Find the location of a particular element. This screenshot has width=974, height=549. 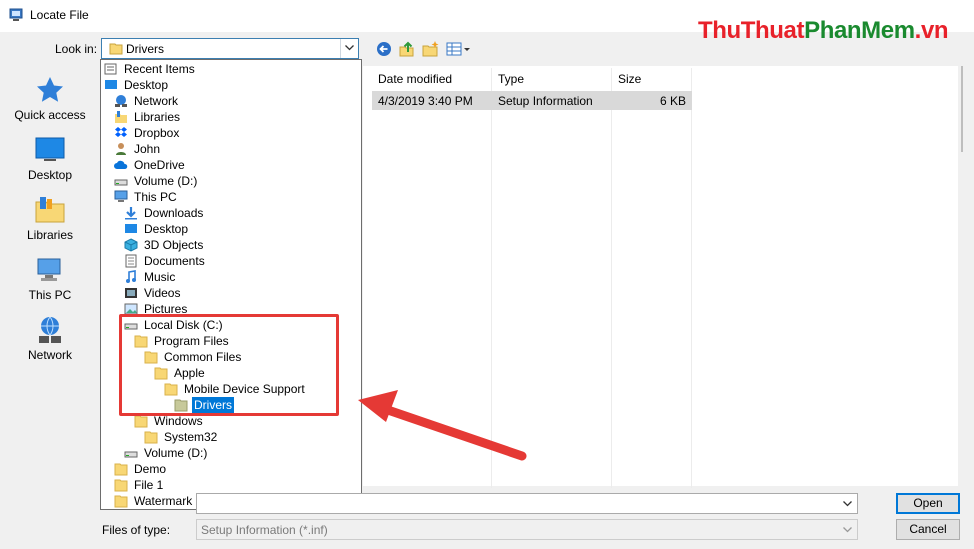

annotation-arrow-icon is located at coordinates (442, 425).